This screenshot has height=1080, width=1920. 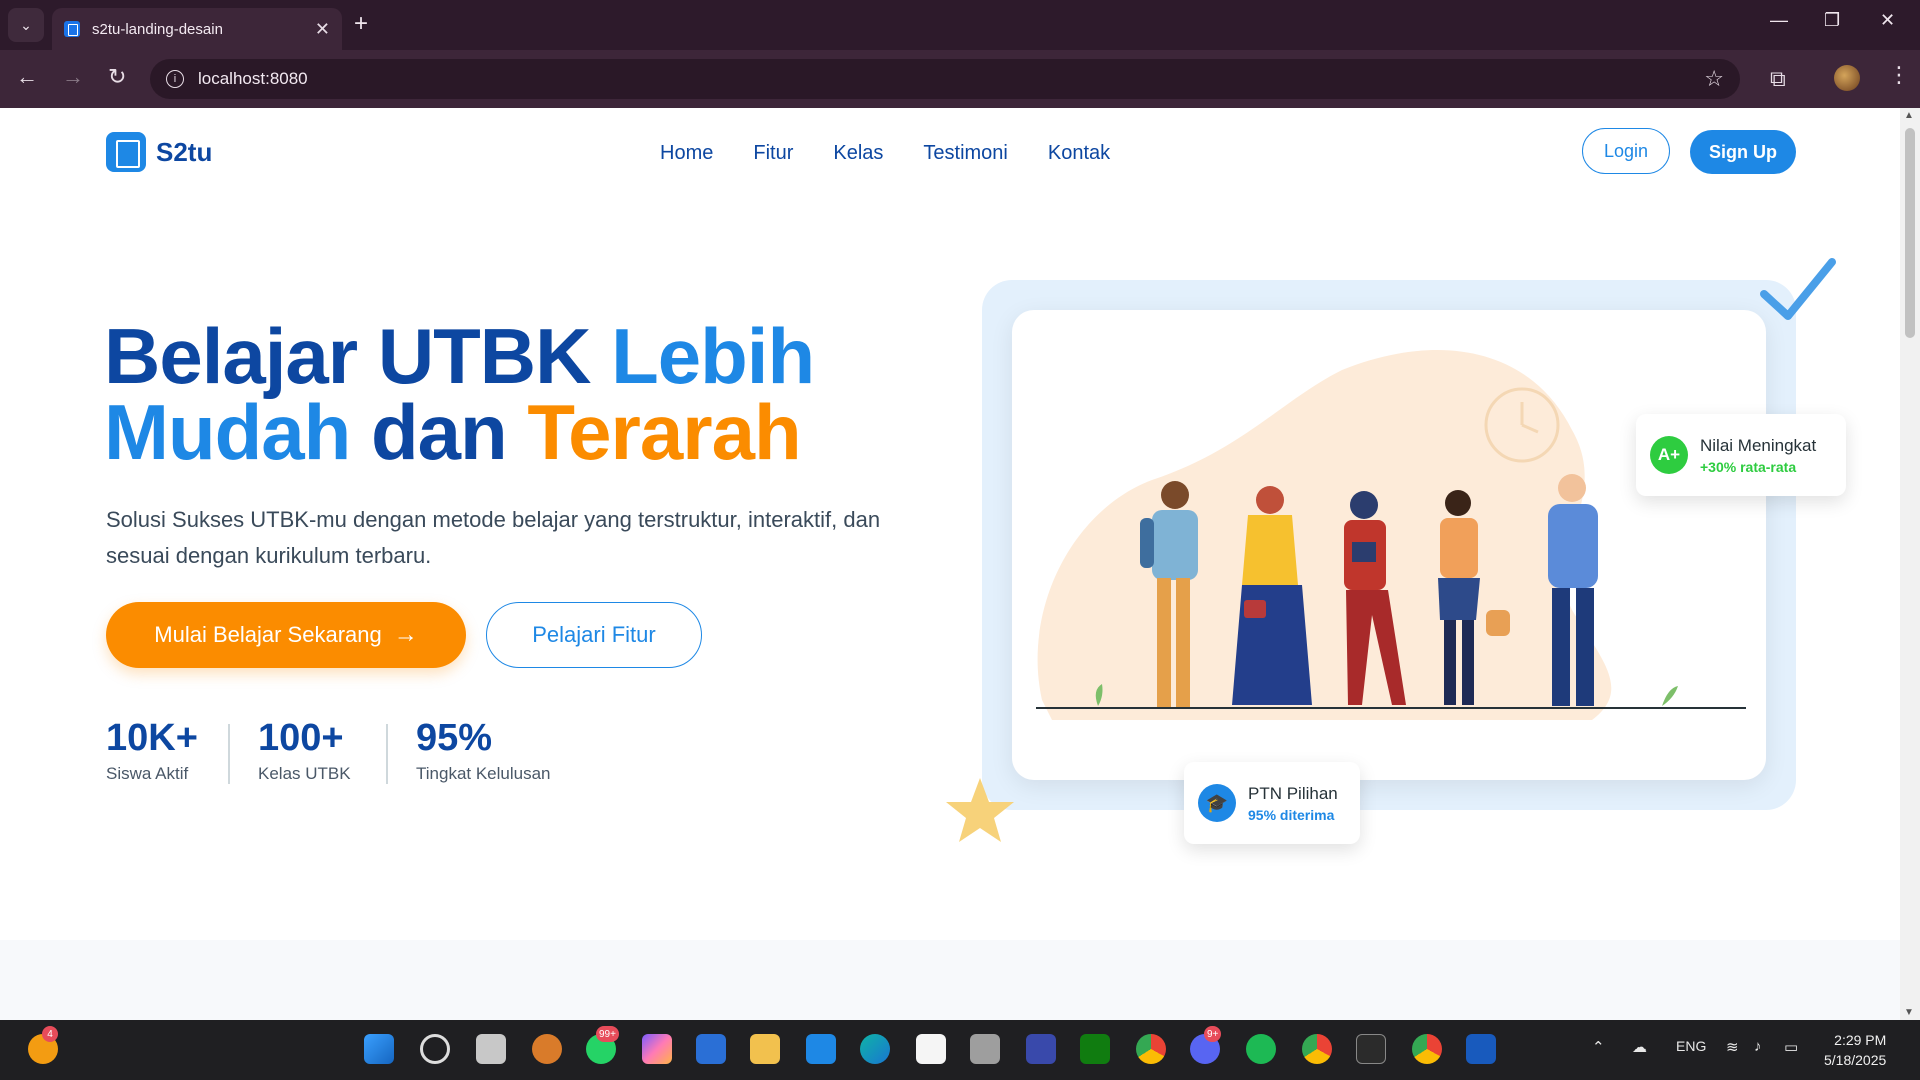 What do you see at coordinates (237, 432) in the screenshot?
I see `hero-title-part: Mudah` at bounding box center [237, 432].